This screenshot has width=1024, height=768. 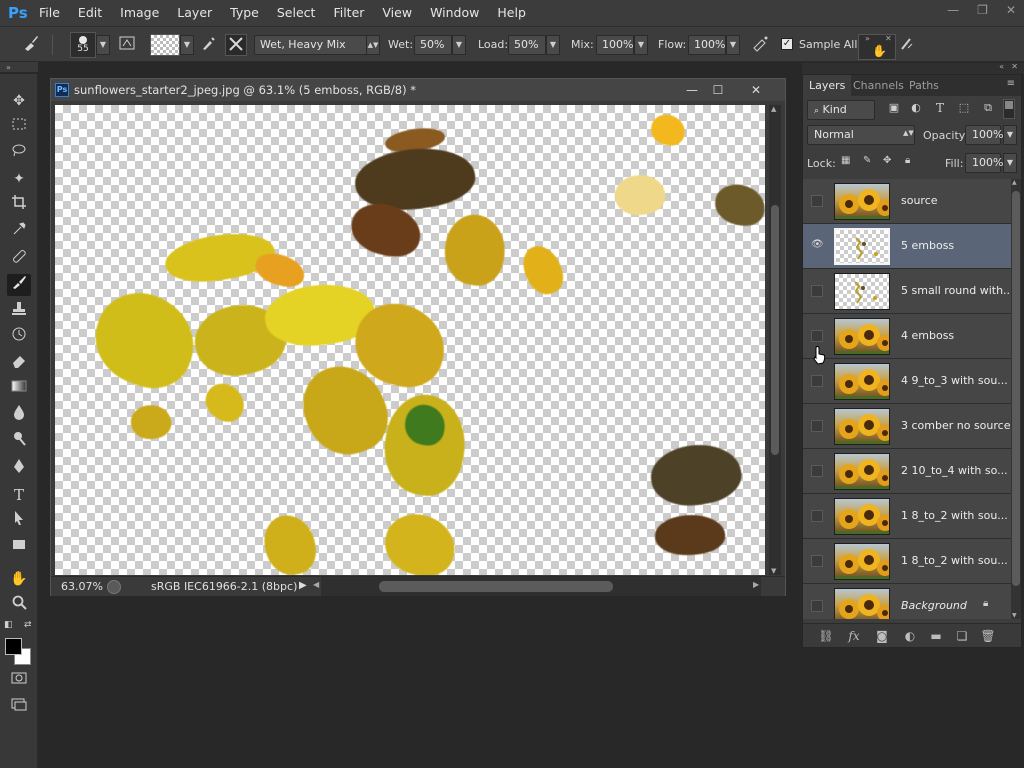 I want to click on crop-tool-icon, so click(x=19, y=205).